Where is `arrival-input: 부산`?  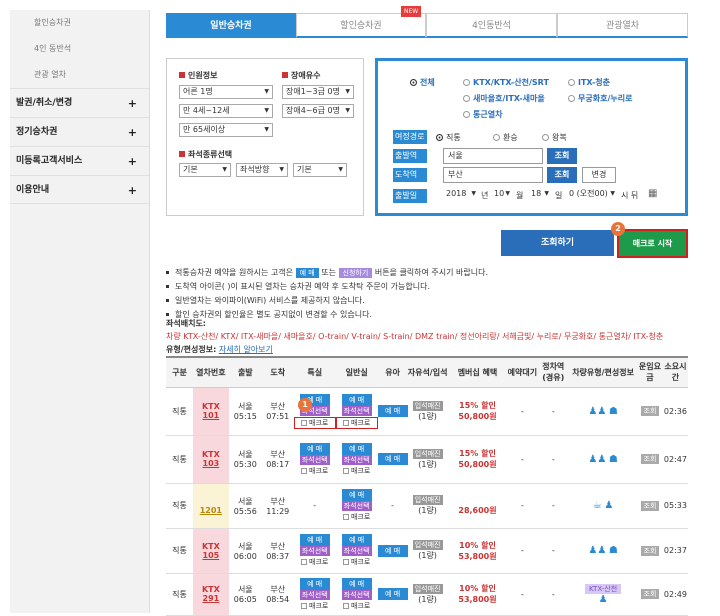
arrival-input: 부산 is located at coordinates (493, 175).